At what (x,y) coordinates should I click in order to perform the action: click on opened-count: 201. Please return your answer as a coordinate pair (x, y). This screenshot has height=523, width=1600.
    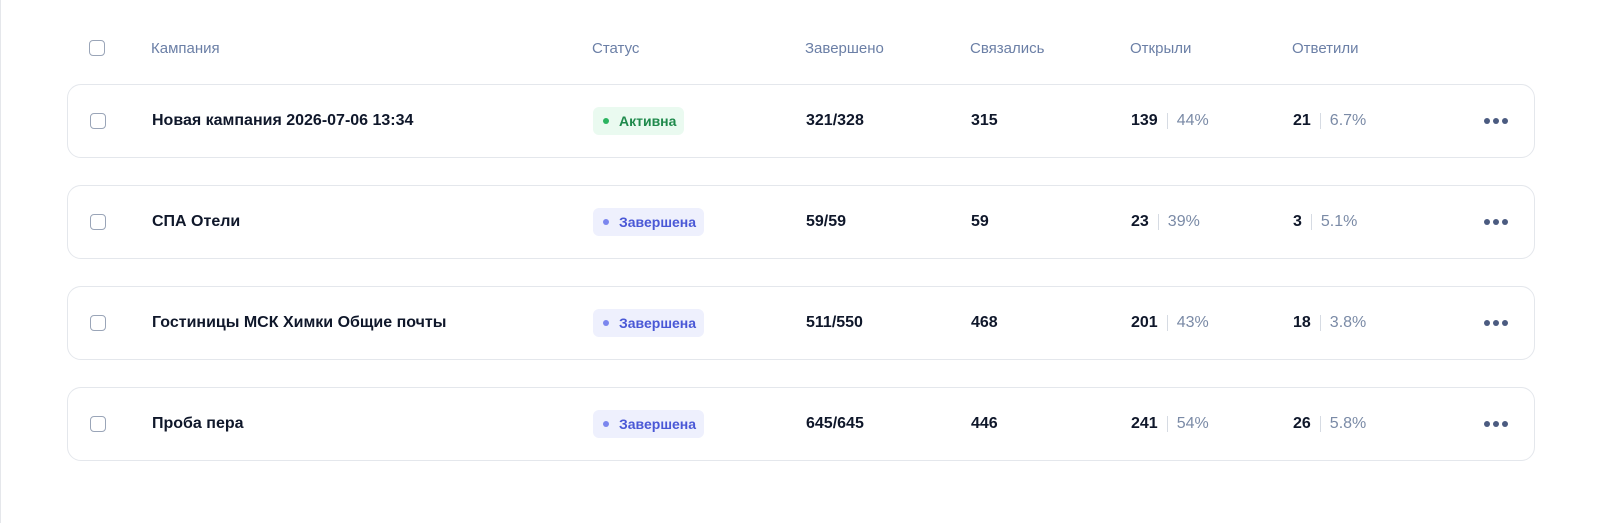
    Looking at the image, I should click on (1144, 322).